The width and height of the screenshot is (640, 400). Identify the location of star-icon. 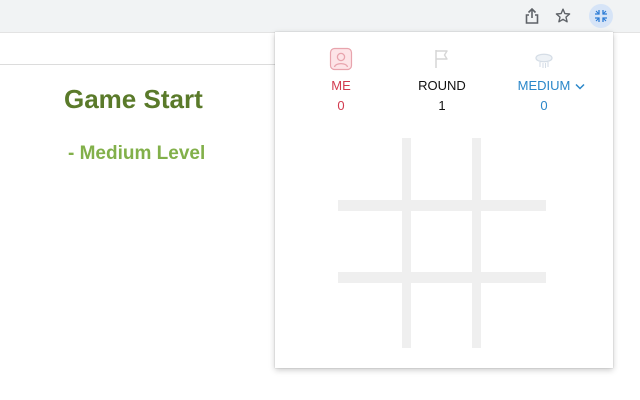
(563, 16).